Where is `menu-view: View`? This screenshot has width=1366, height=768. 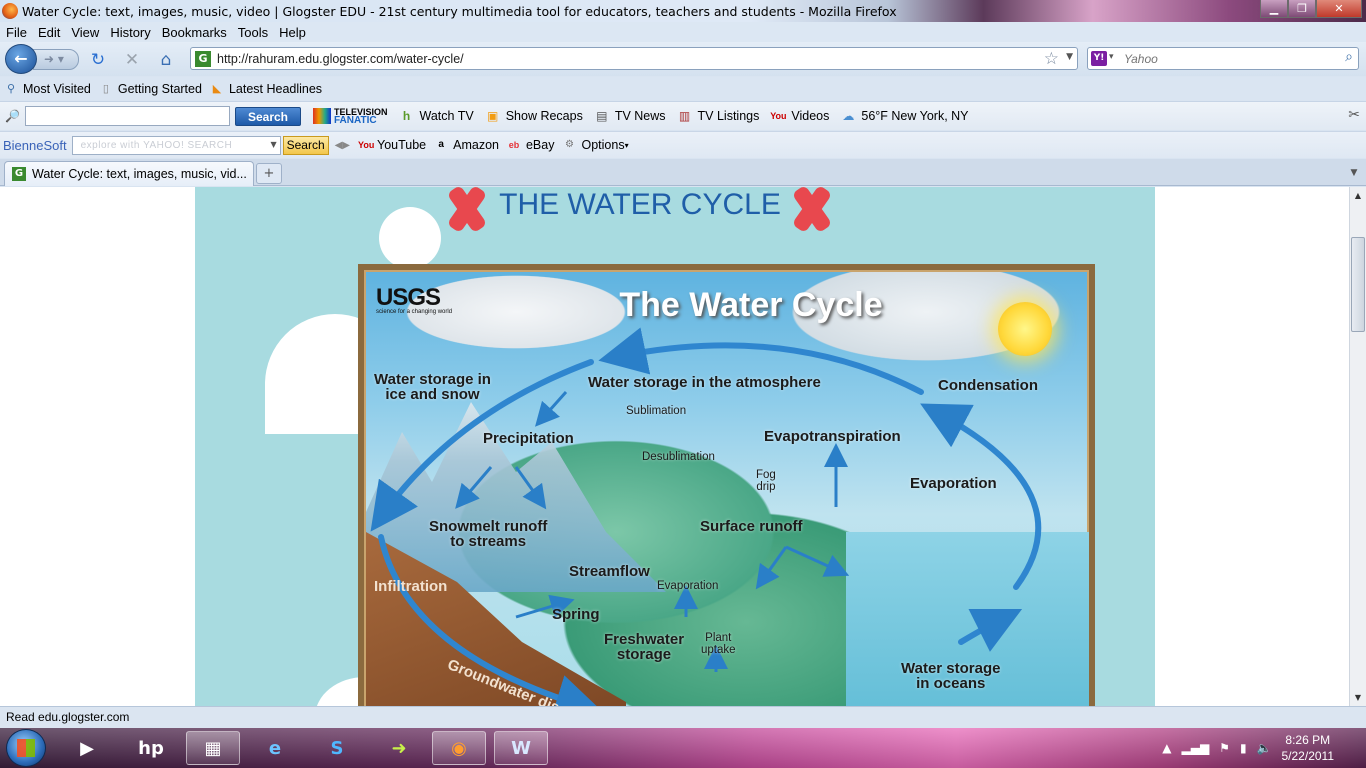 menu-view: View is located at coordinates (85, 32).